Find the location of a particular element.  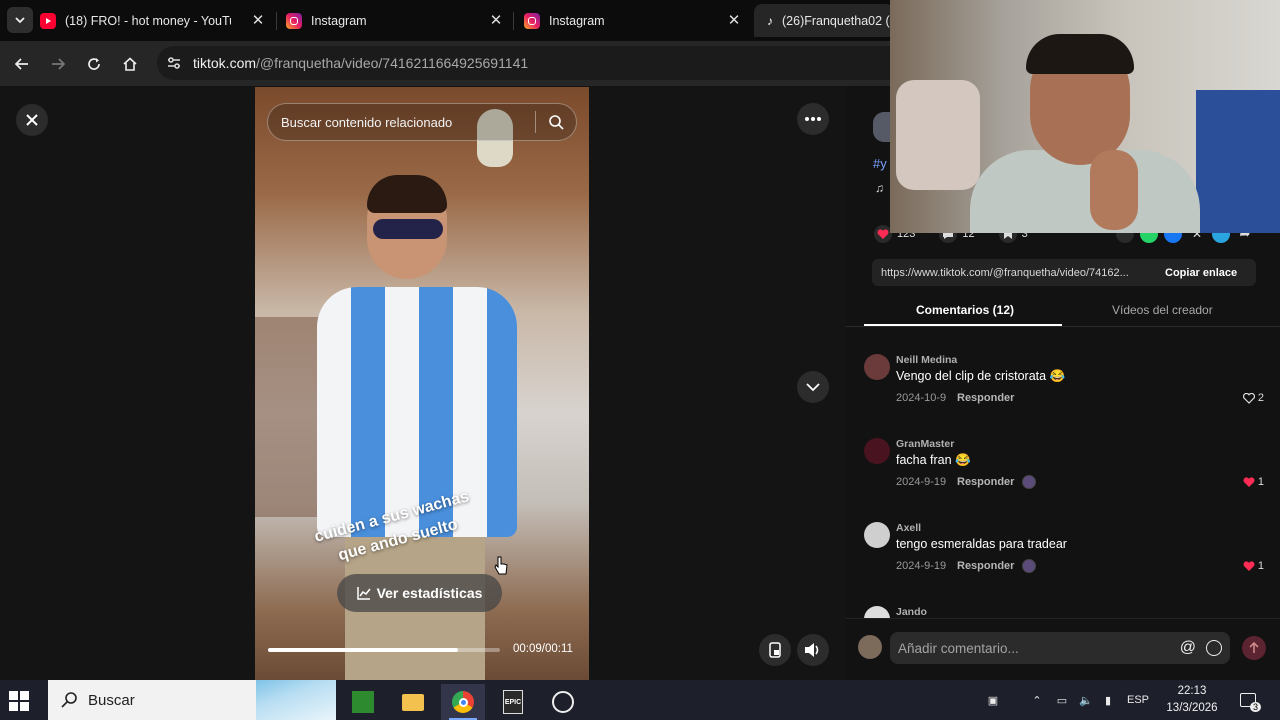

reload-button is located at coordinates (94, 64).